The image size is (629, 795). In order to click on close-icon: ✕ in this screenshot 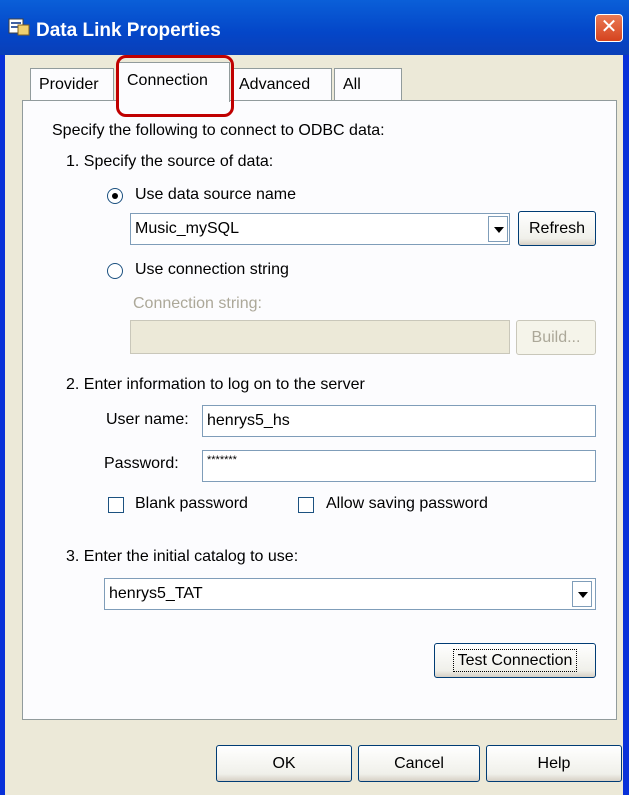, I will do `click(609, 27)`.